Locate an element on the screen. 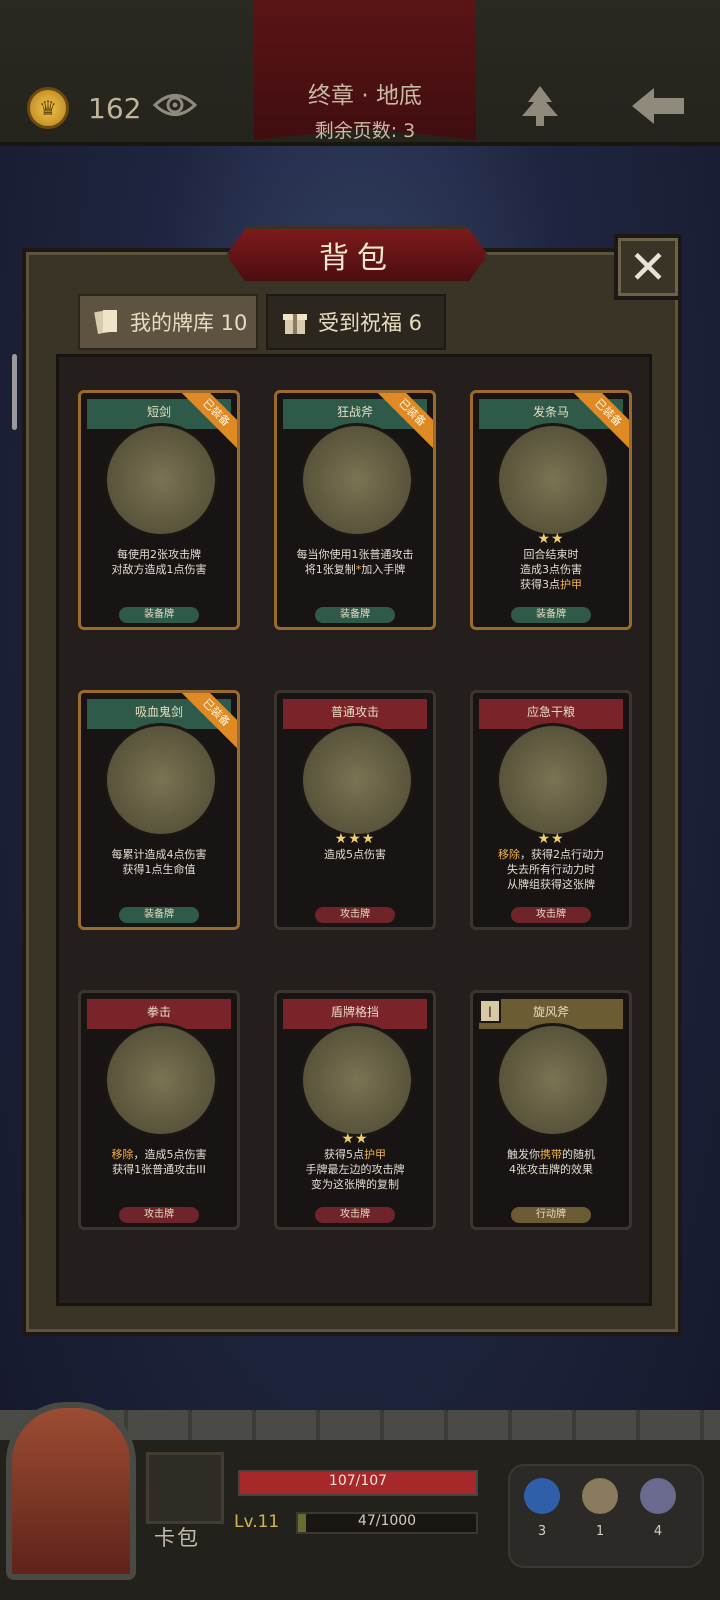  card-5: 普通攻击 ★★★ 造成5点伤害 攻击牌 is located at coordinates (355, 810).